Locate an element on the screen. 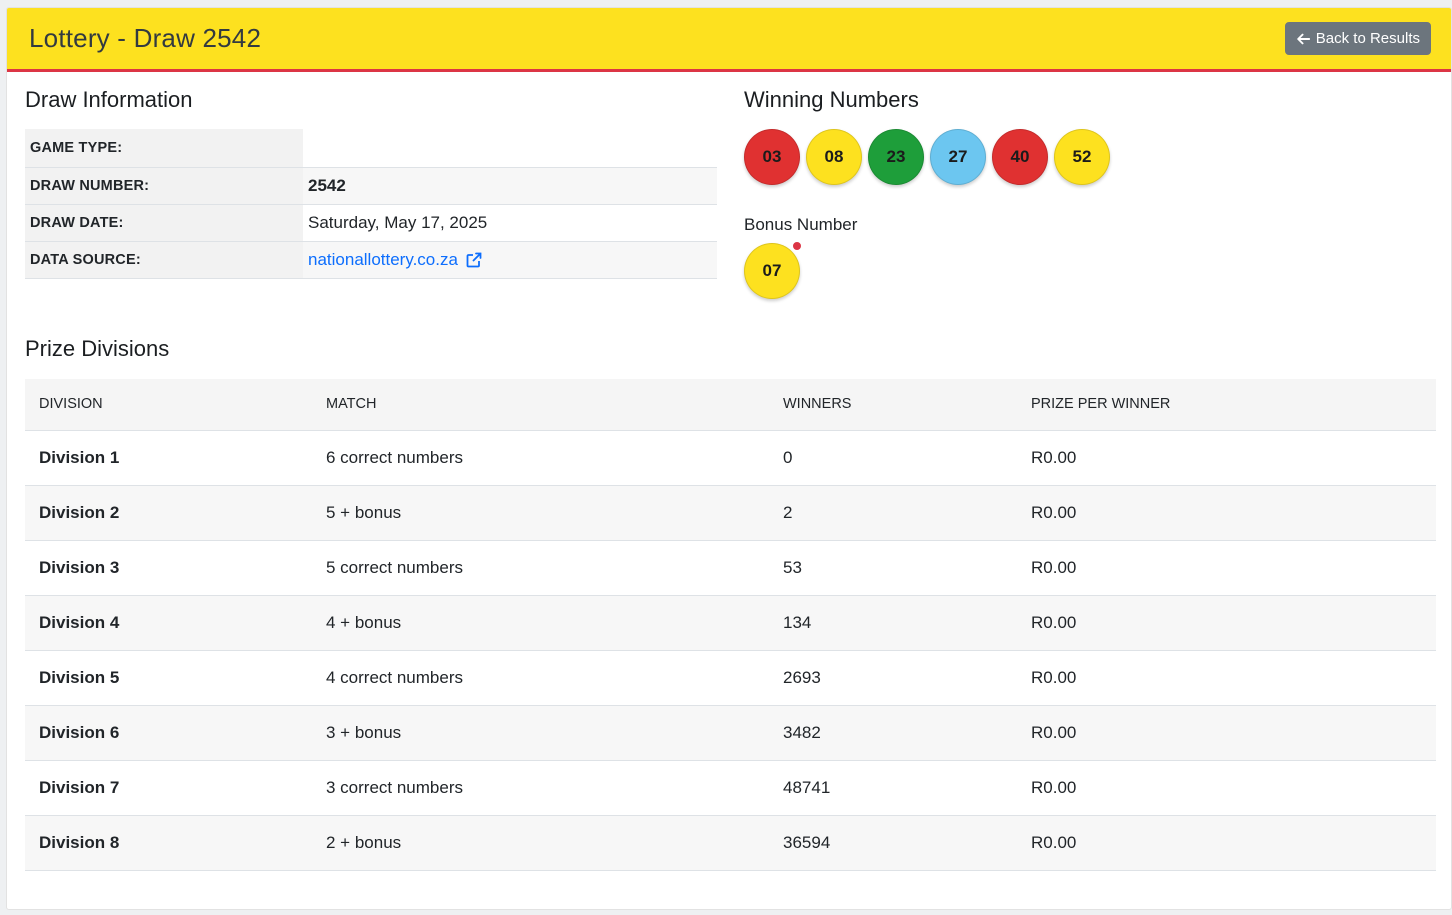 This screenshot has height=915, width=1452. prize-row: Division 63 + bonus 3482 R0.00 is located at coordinates (730, 733).